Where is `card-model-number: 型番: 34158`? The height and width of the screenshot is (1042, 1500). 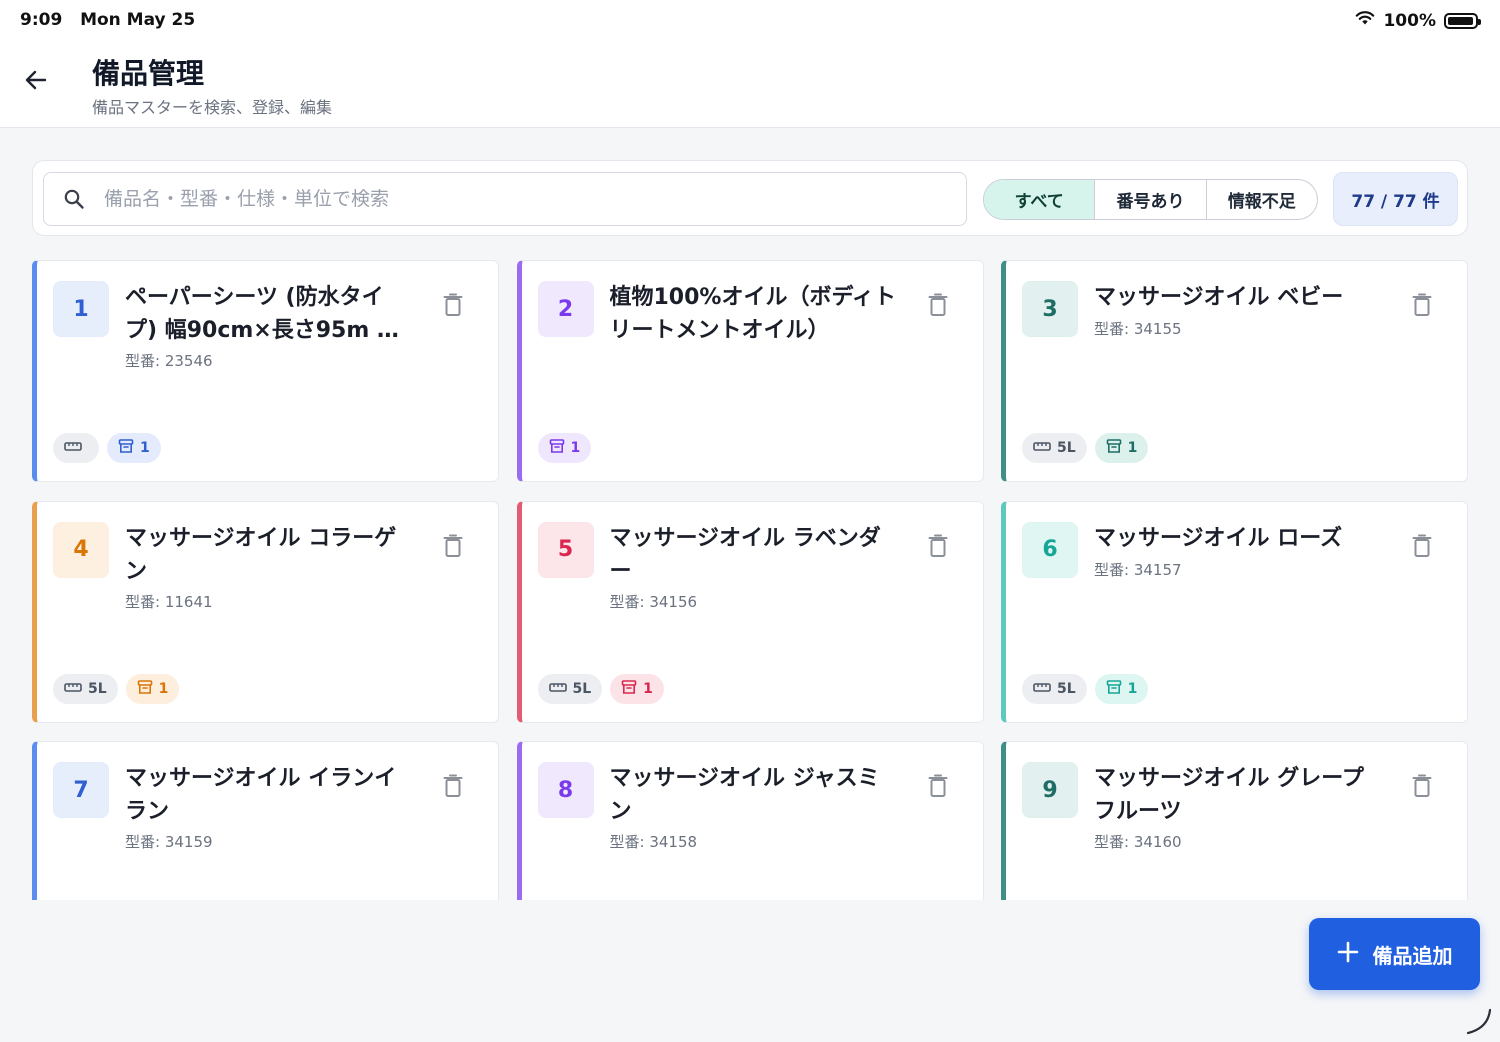 card-model-number: 型番: 34158 is located at coordinates (653, 842).